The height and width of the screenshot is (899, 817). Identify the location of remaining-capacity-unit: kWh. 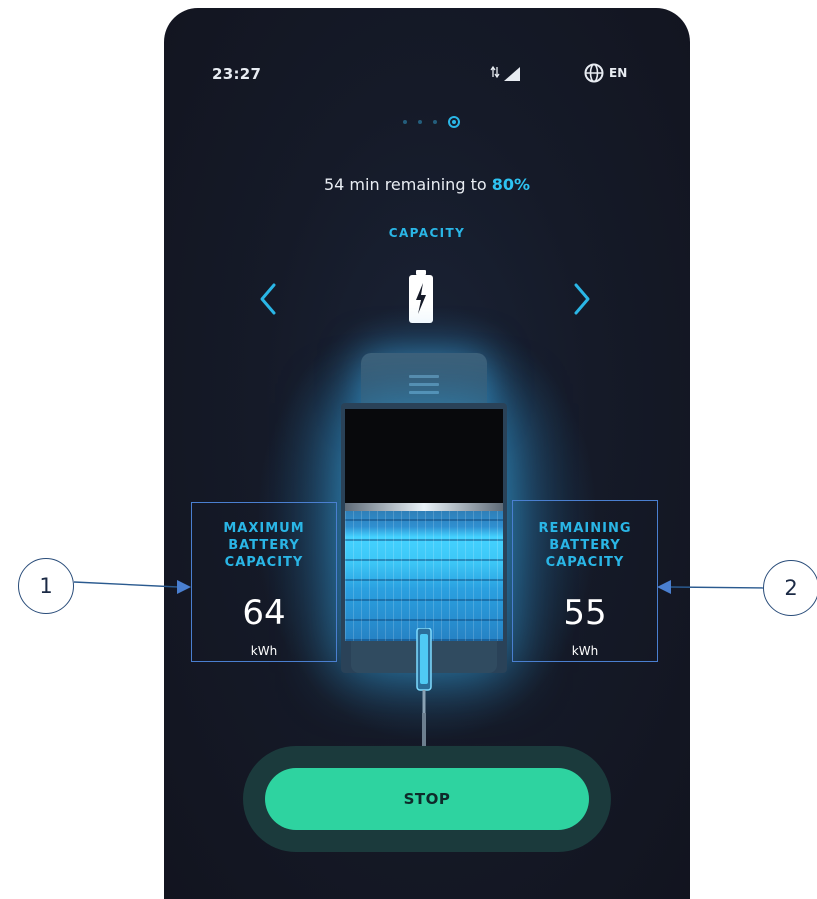
(585, 651).